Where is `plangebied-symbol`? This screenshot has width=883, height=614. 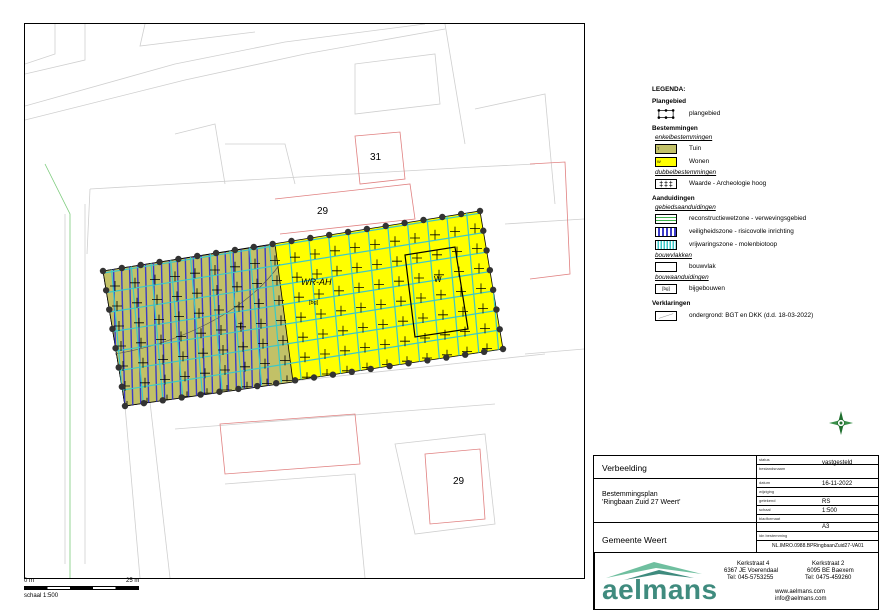
plangebied-symbol is located at coordinates (666, 113).